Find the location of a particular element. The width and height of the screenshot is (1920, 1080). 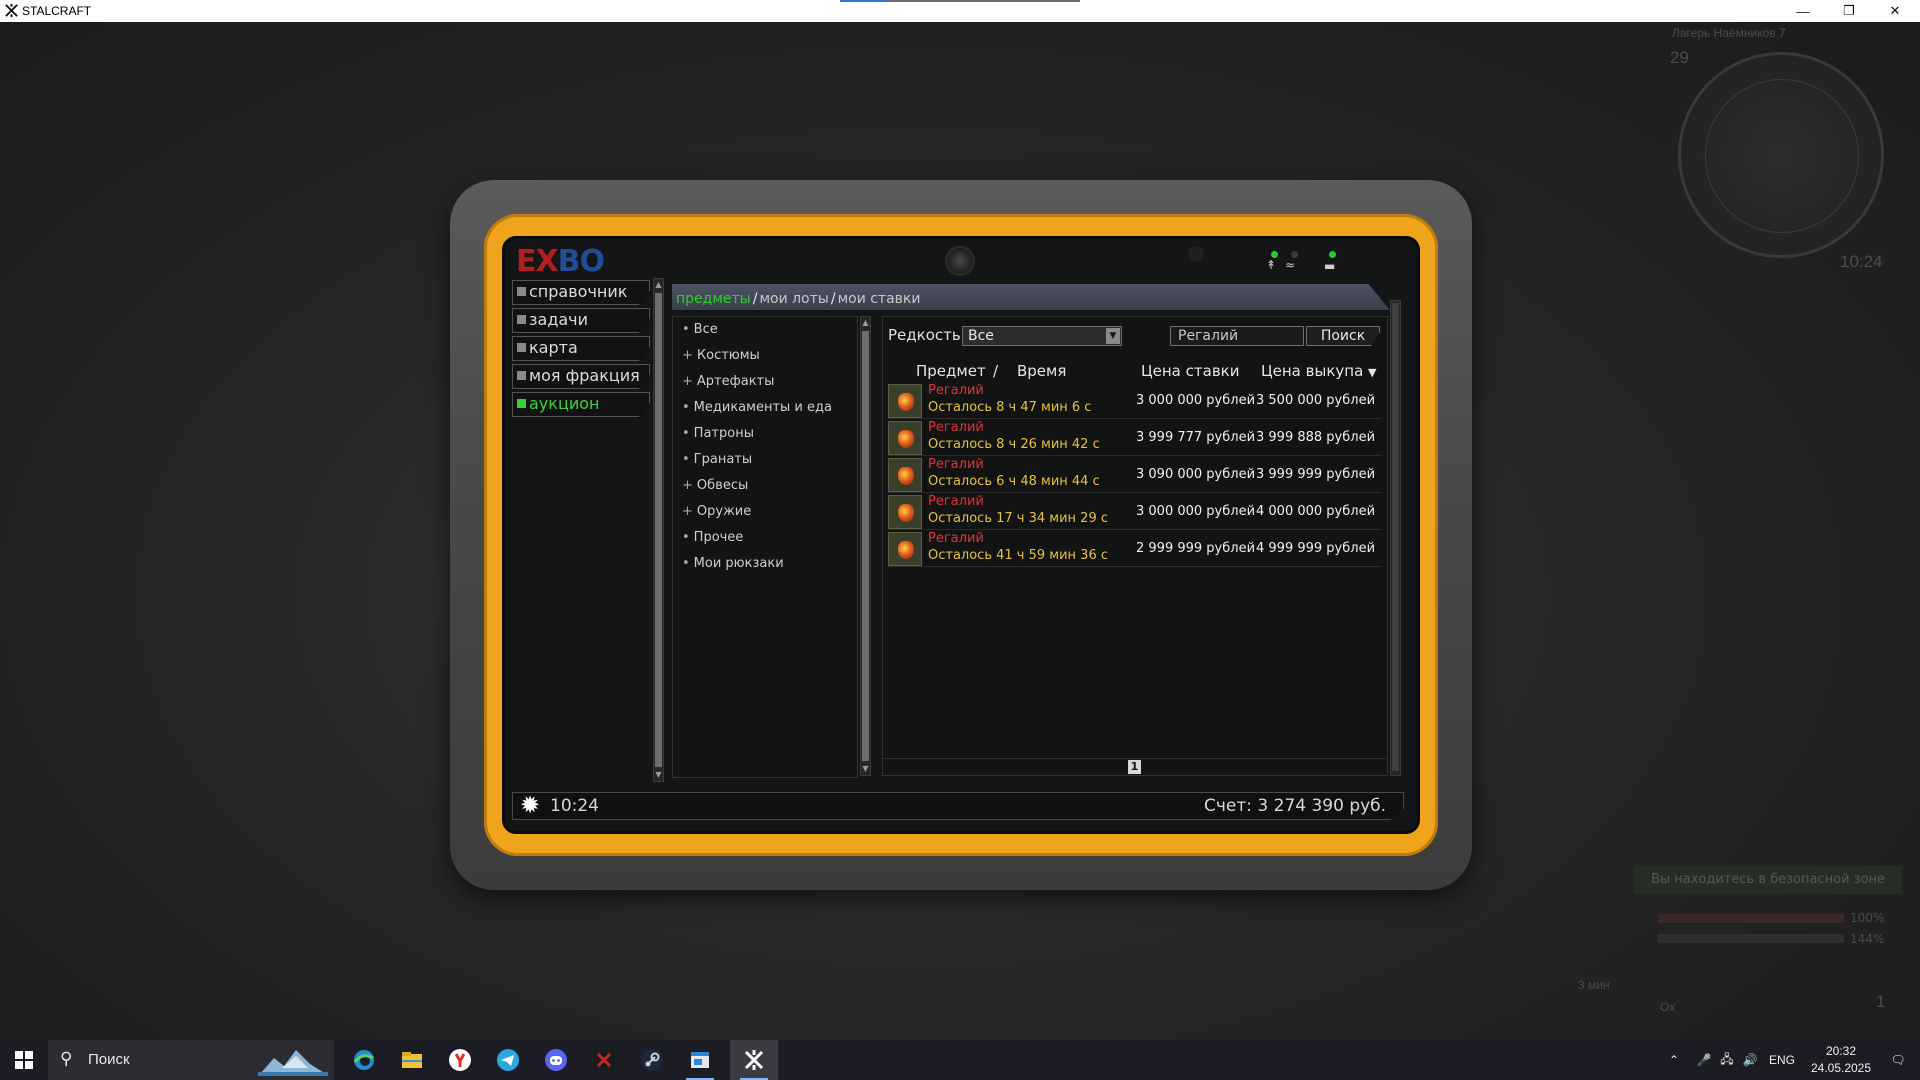

lot-buyout-price: 3 999 888 рублей is located at coordinates (1316, 437).